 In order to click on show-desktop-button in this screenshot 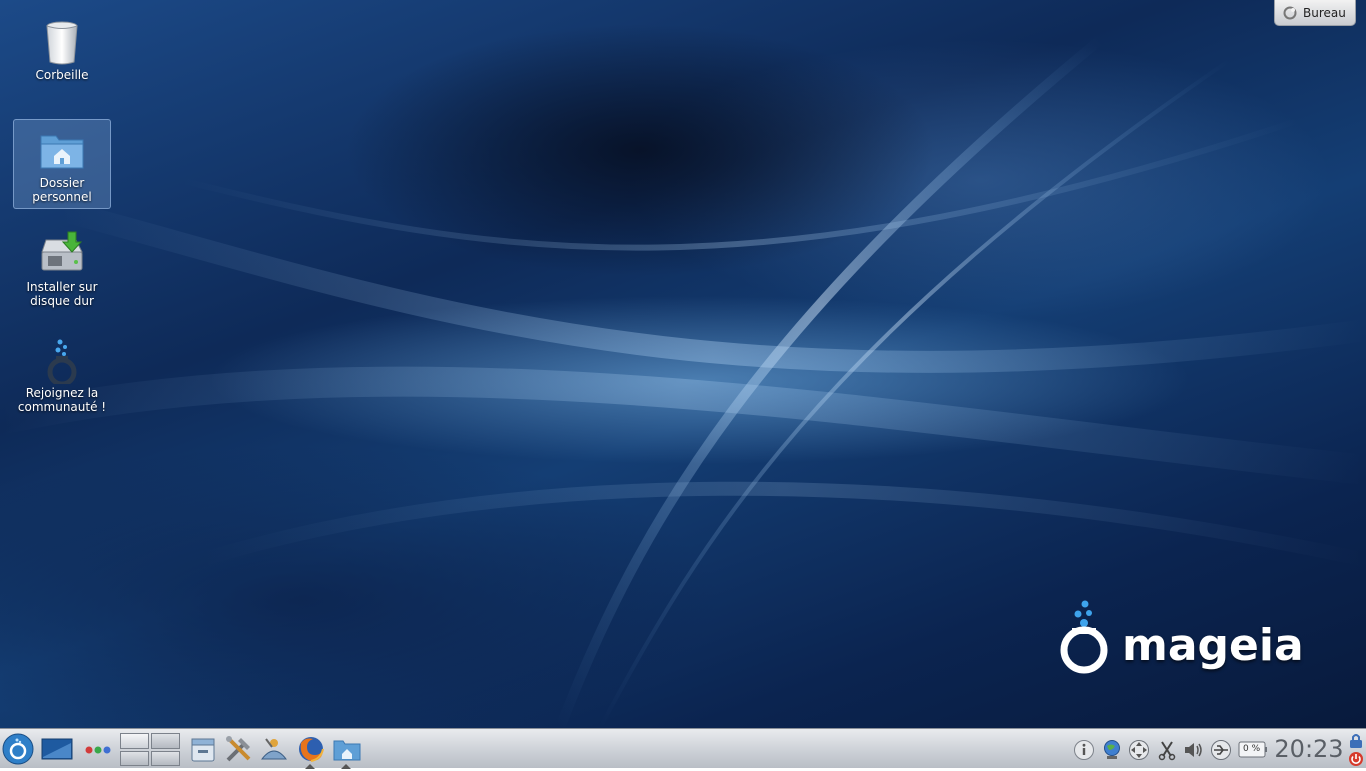, I will do `click(57, 749)`.